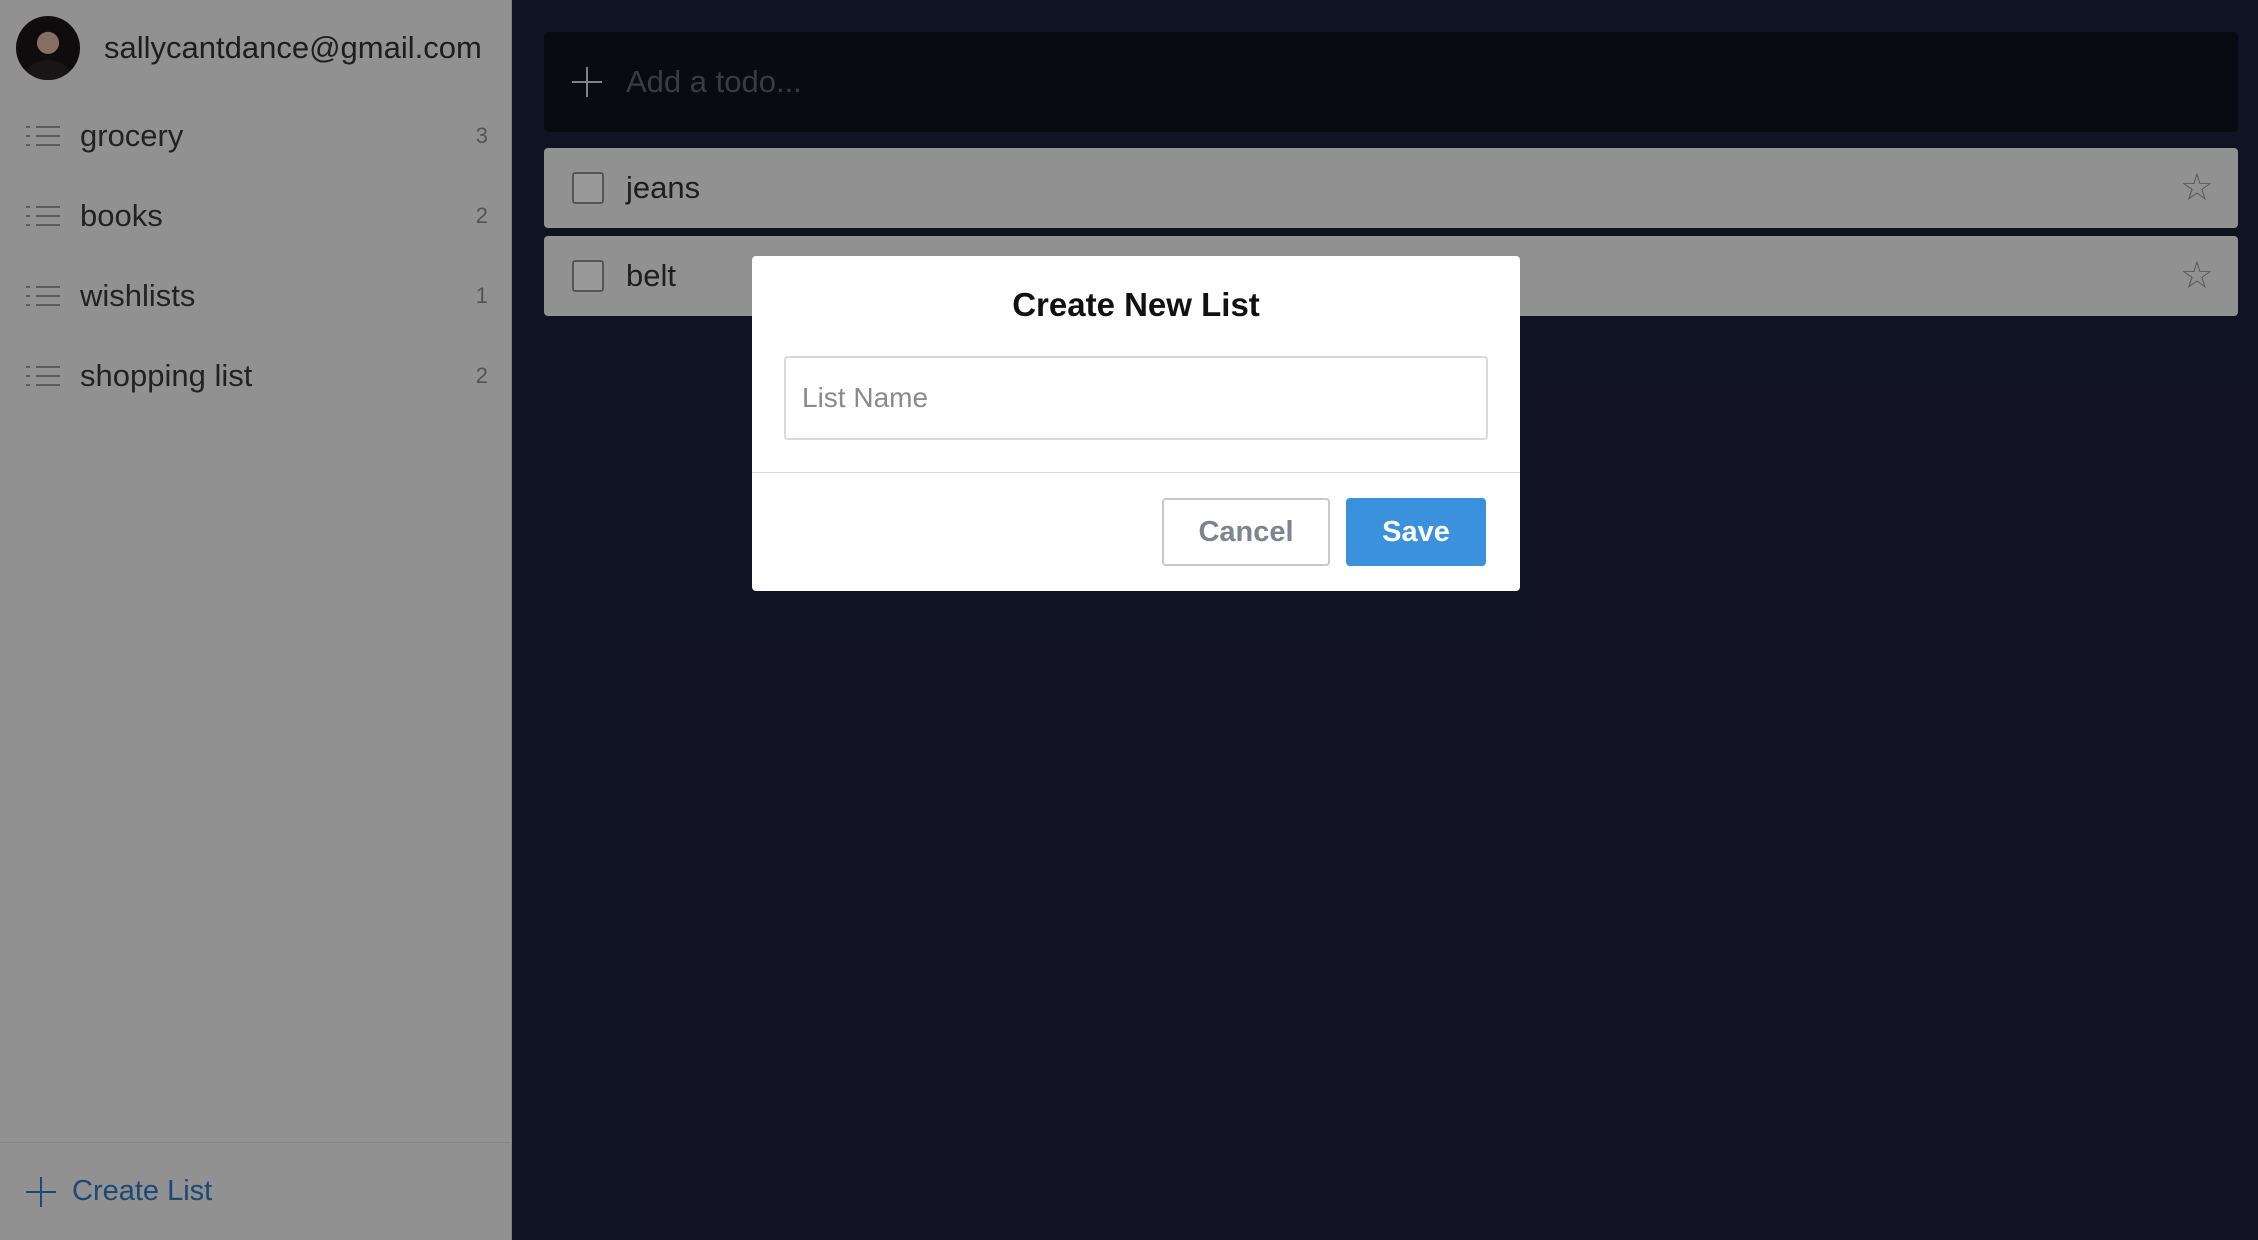 Image resolution: width=2258 pixels, height=1240 pixels. Describe the element at coordinates (1136, 472) in the screenshot. I see `divider` at that location.